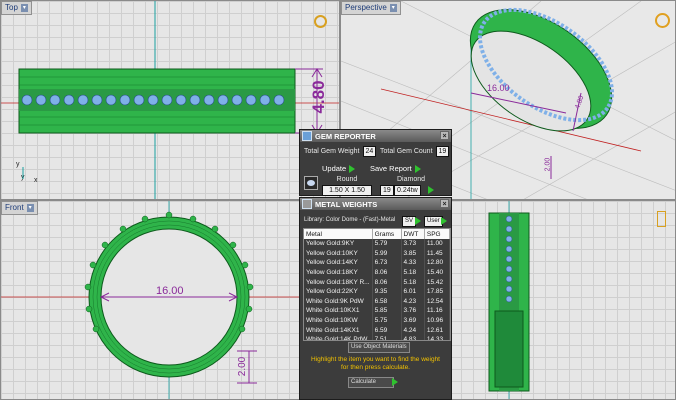  What do you see at coordinates (437, 234) in the screenshot?
I see `column-header-spg: SPG` at bounding box center [437, 234].